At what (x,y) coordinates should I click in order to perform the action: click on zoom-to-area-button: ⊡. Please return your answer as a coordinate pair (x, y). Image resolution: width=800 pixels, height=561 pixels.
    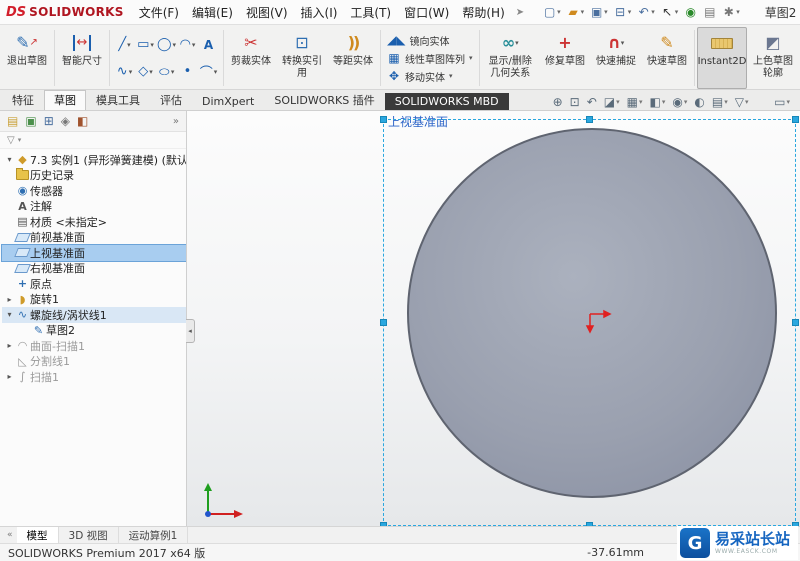
    Looking at the image, I should click on (575, 102).